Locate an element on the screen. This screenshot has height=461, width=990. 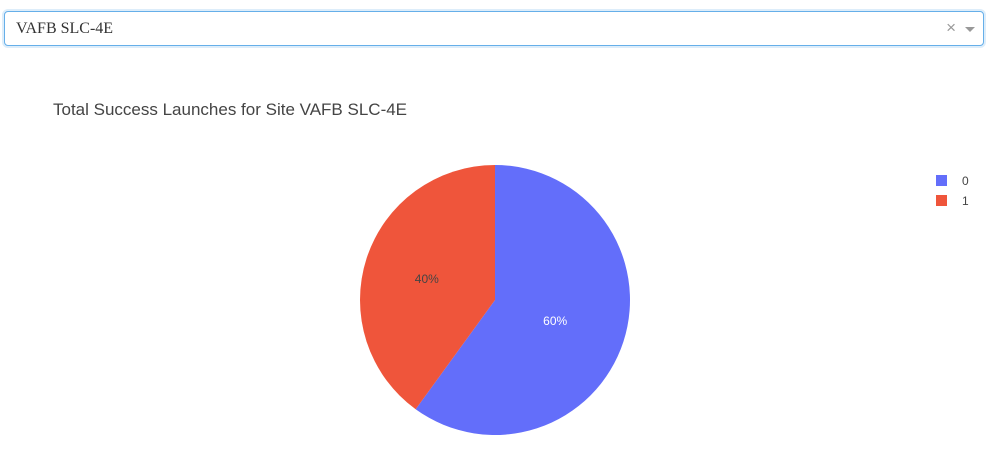
pie-slice-label-0: 60% is located at coordinates (555, 321).